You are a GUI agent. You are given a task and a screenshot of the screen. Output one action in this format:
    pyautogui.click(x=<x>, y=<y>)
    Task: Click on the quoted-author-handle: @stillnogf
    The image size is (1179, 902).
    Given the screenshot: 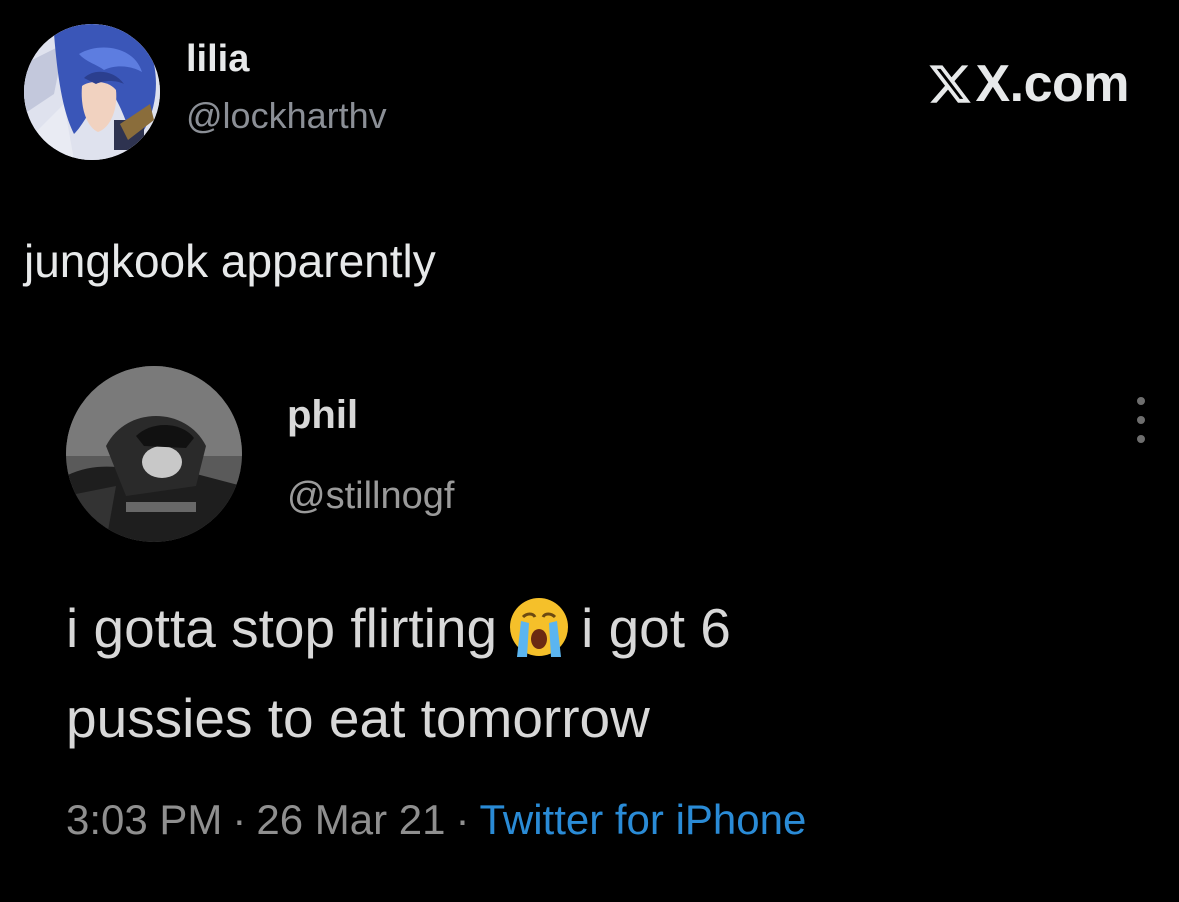 What is the action you would take?
    pyautogui.click(x=370, y=496)
    